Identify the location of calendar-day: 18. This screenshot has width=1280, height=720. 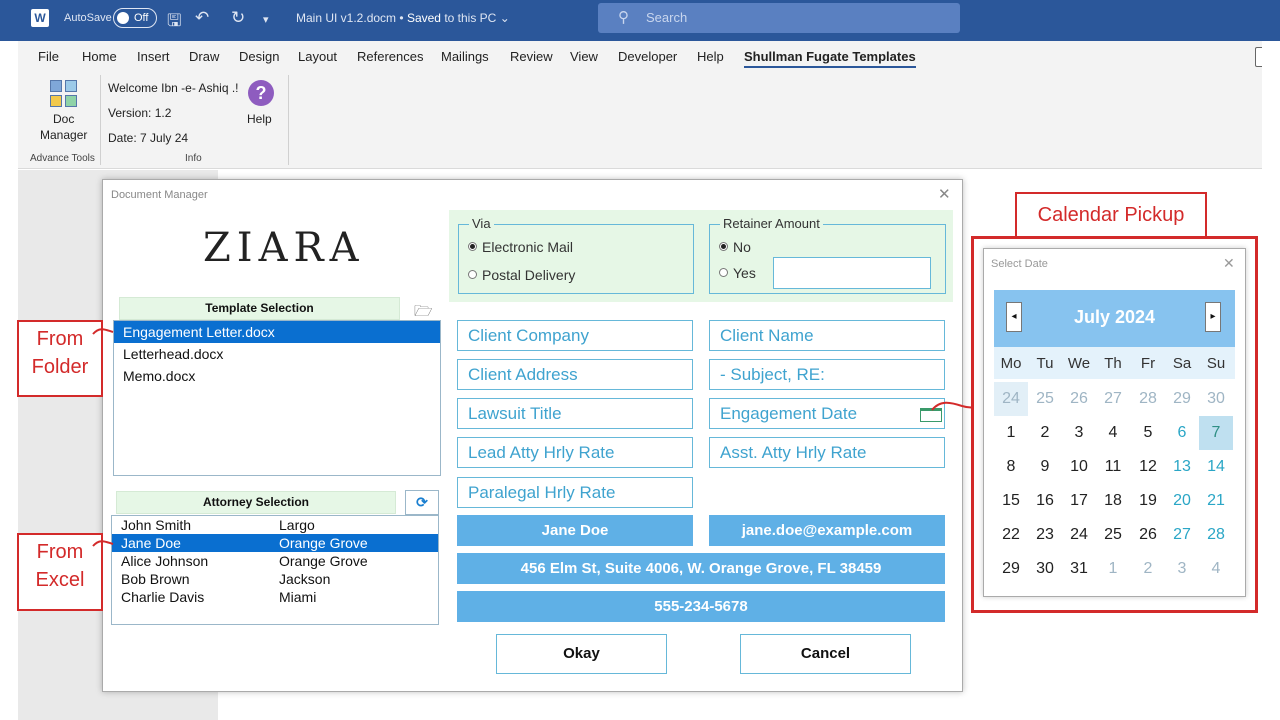
(1113, 501).